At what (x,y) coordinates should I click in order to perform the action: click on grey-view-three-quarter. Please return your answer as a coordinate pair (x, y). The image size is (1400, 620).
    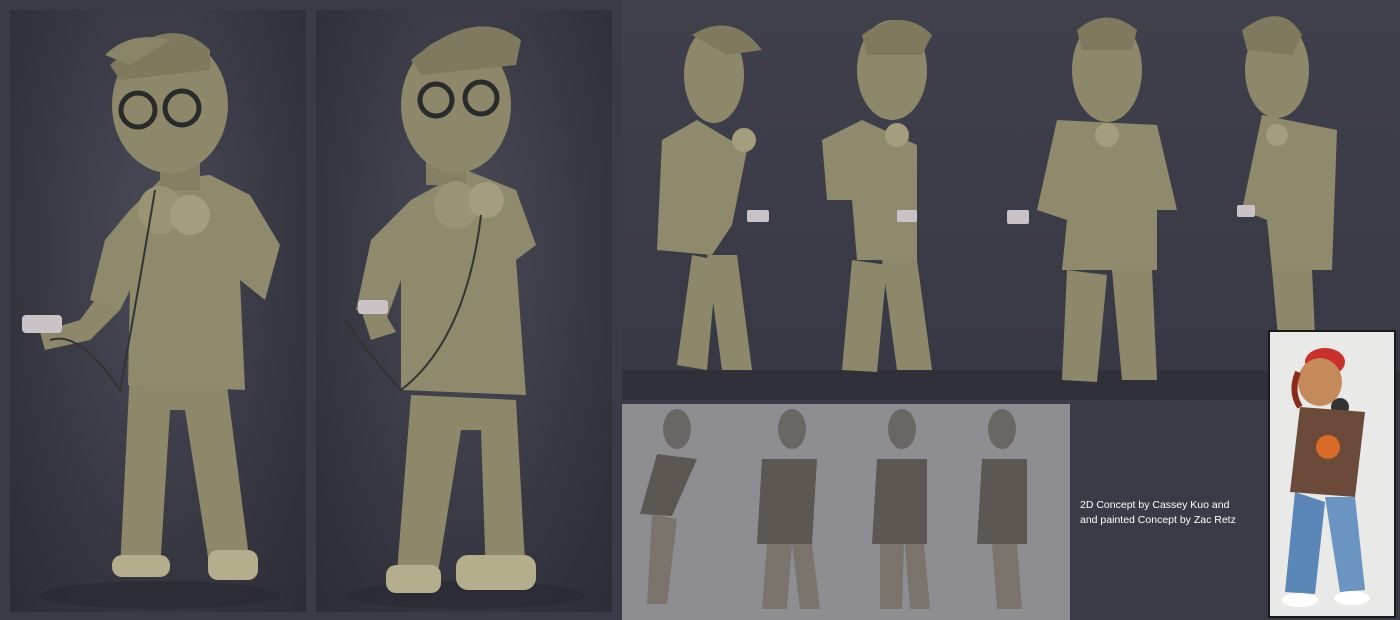
    Looking at the image, I should click on (788, 509).